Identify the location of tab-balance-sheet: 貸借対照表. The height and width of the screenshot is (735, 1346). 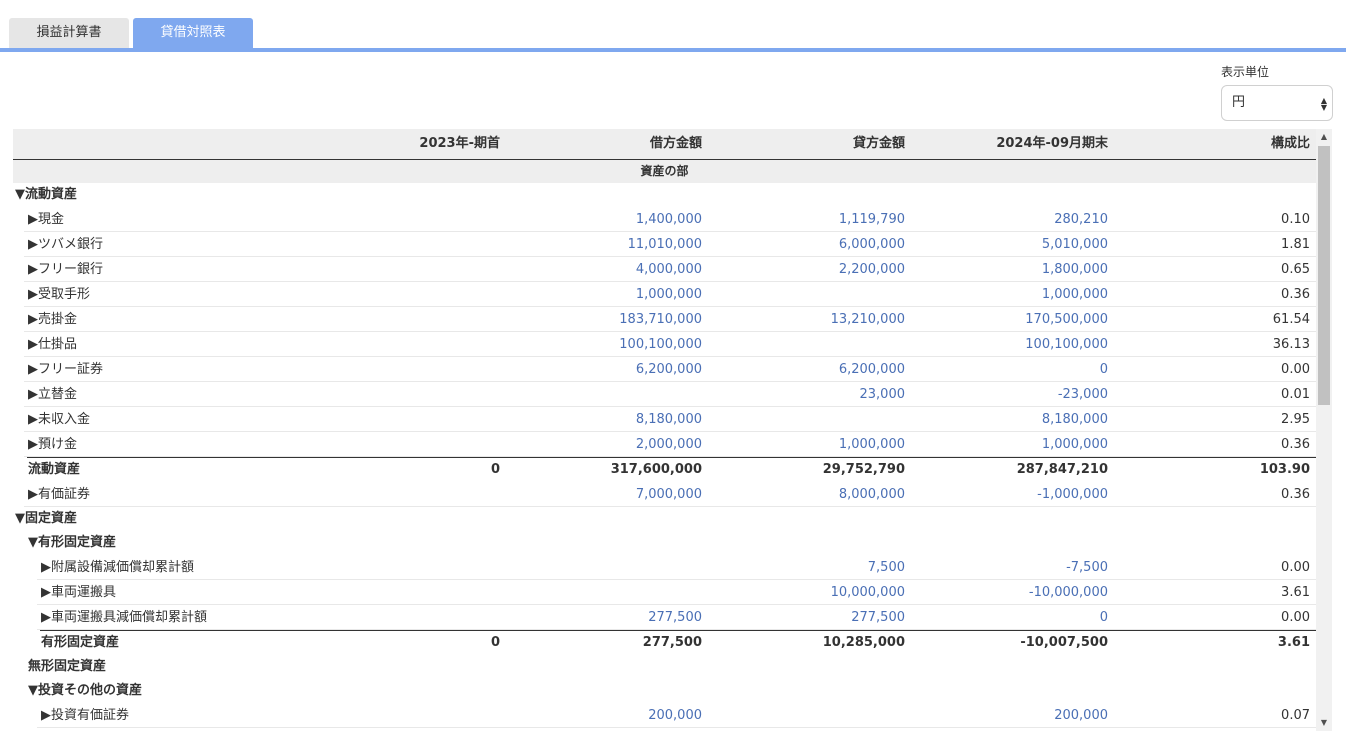
(193, 33).